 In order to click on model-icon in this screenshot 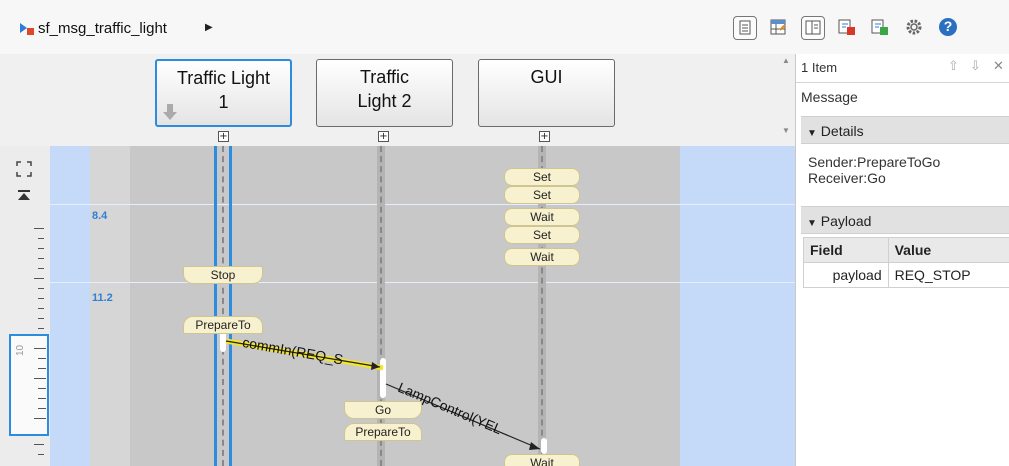, I will do `click(27, 29)`.